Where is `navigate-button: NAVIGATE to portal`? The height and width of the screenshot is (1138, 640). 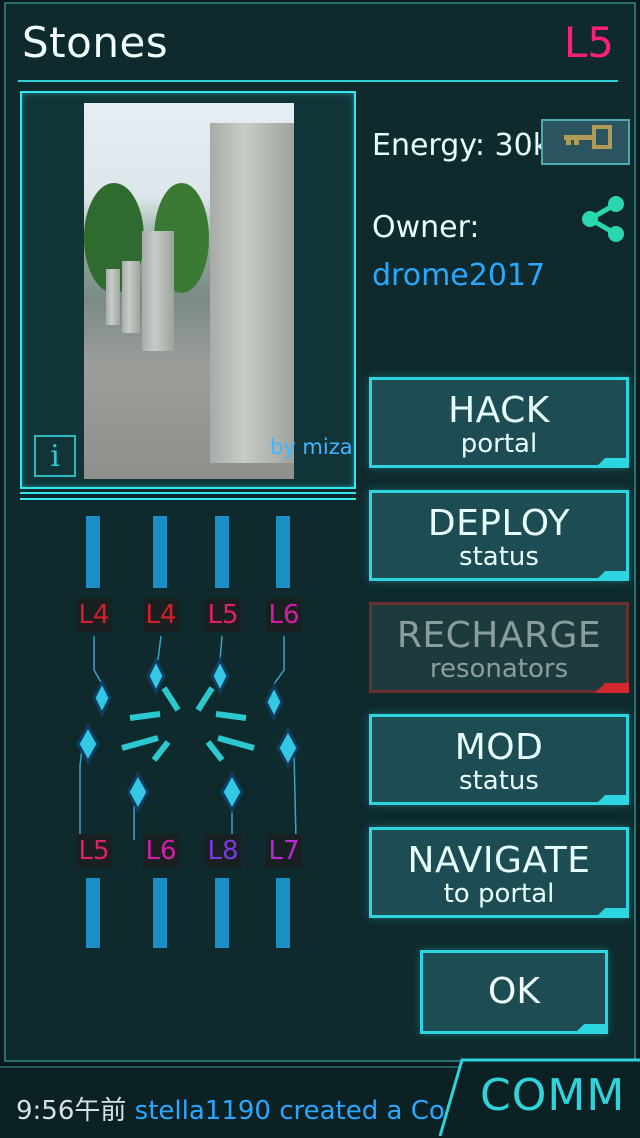 navigate-button: NAVIGATE to portal is located at coordinates (499, 872).